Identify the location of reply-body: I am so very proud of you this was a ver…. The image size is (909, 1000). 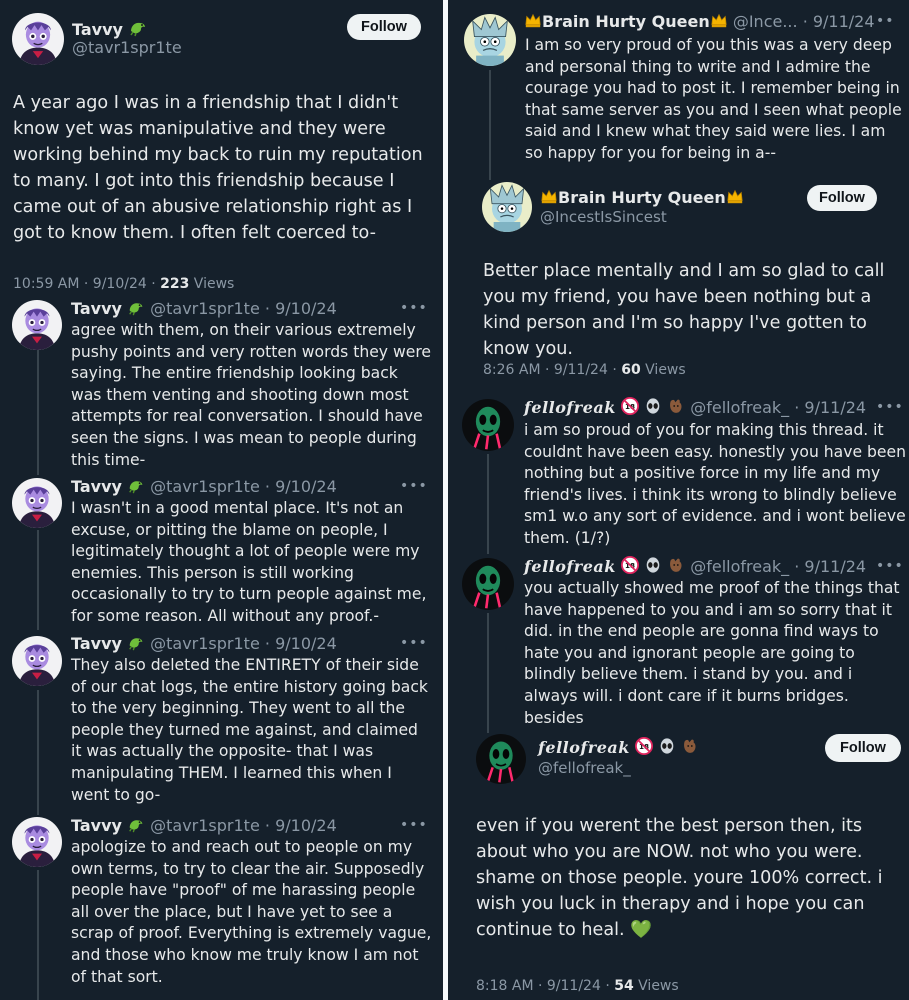
(713, 99).